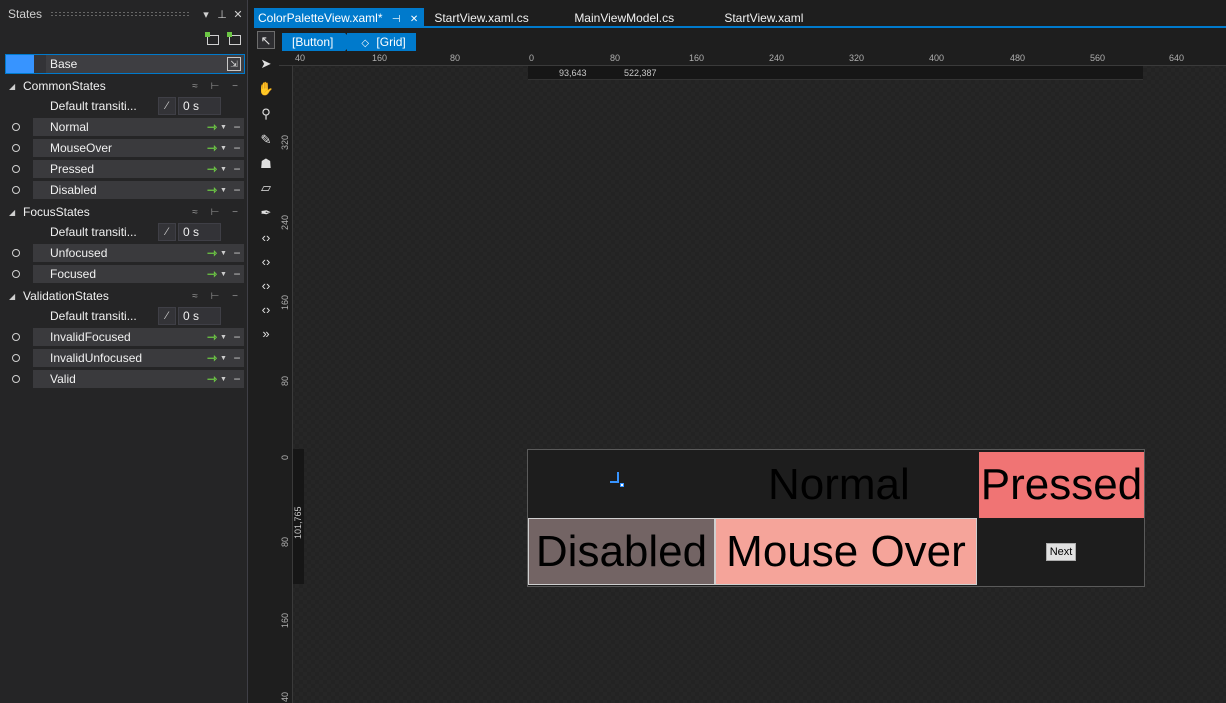 Image resolution: width=1226 pixels, height=703 pixels. I want to click on disabled-cell: Disabled, so click(621, 551).